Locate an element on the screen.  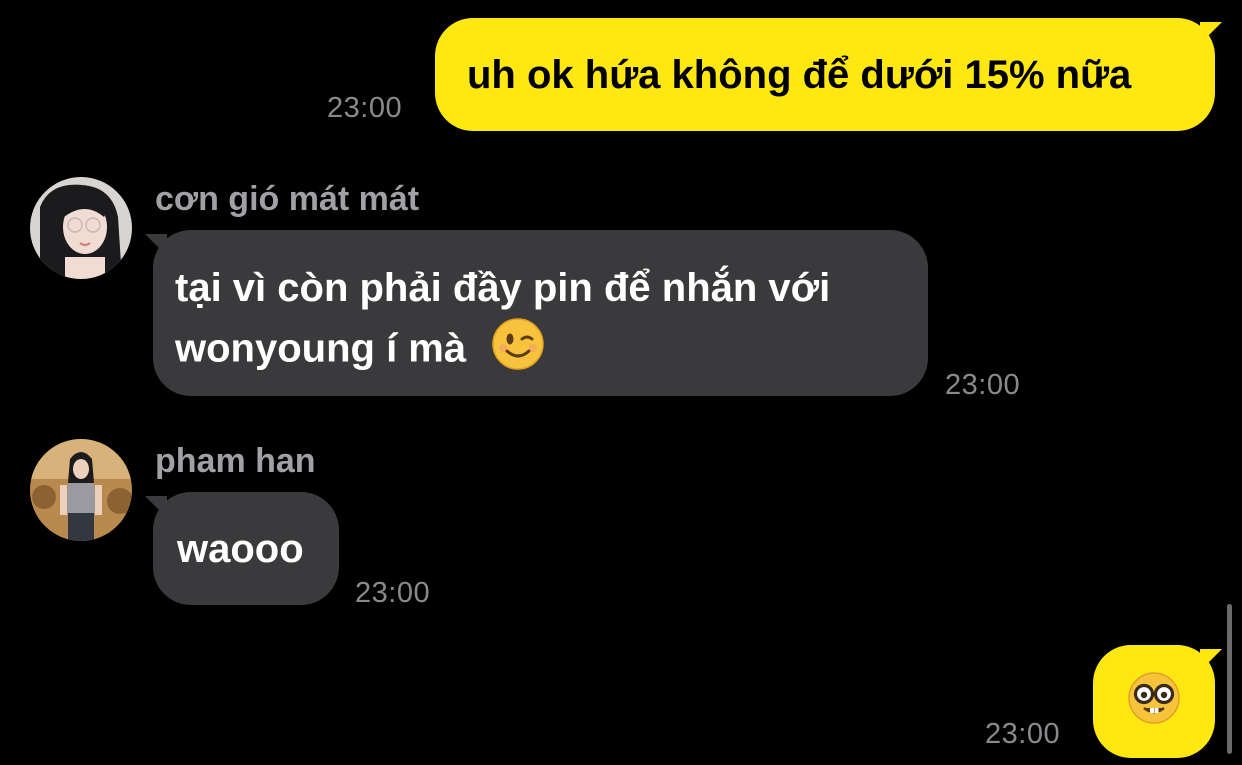
scrollbar is located at coordinates (1229, 679).